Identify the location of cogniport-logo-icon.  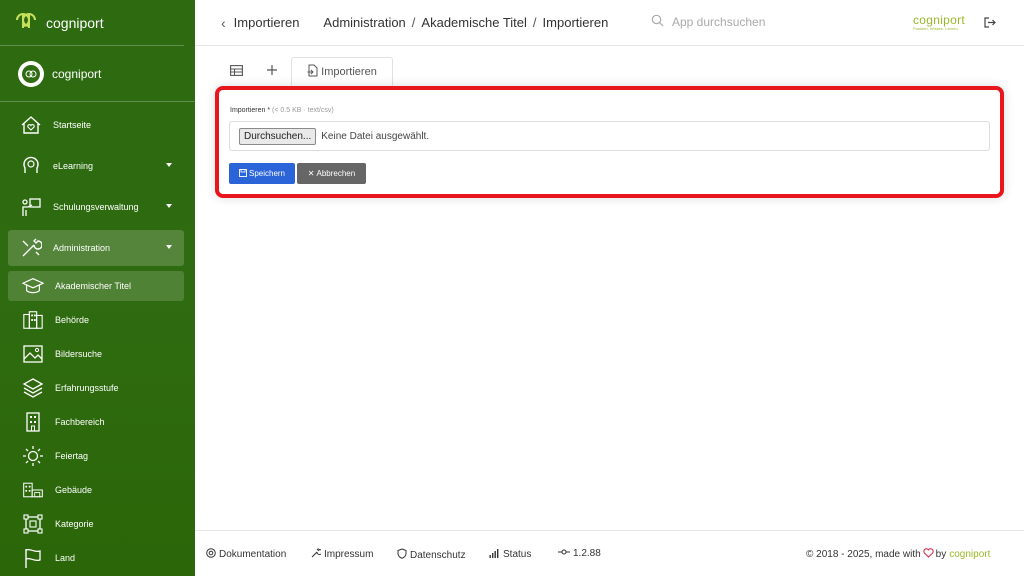
(26, 22).